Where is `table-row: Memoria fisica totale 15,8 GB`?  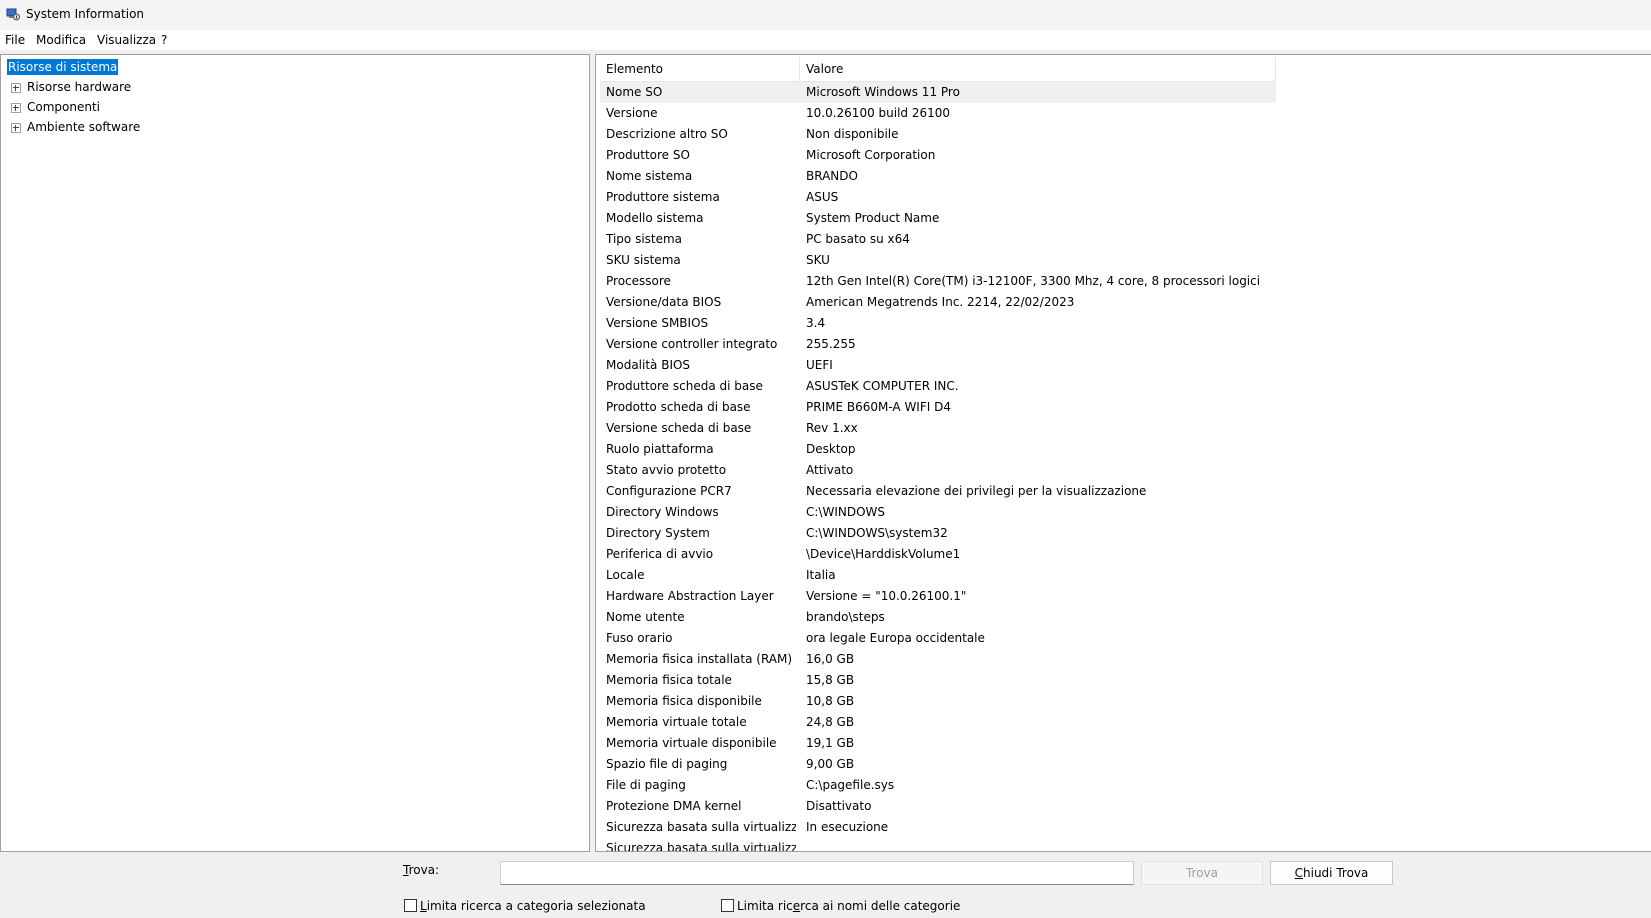 table-row: Memoria fisica totale 15,8 GB is located at coordinates (1120, 680).